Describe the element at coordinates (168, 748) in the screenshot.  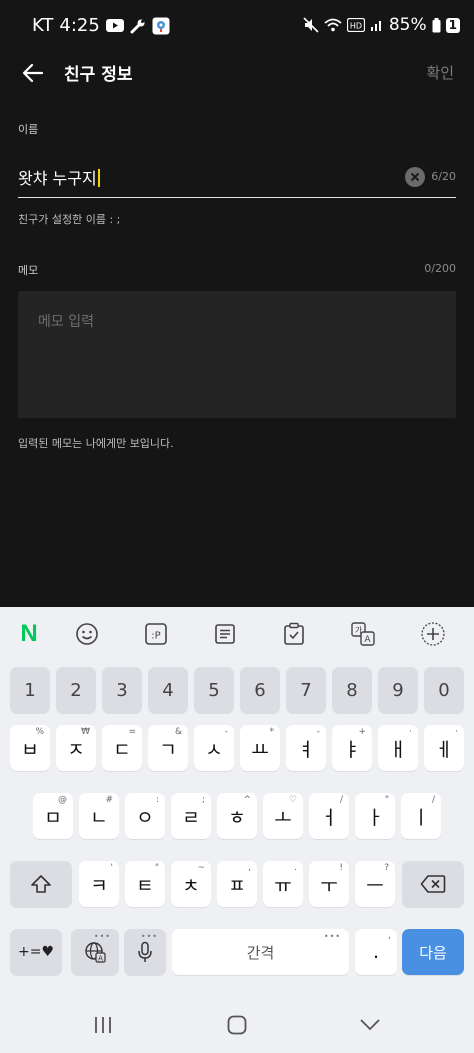
I see `letter-key: & ㄱ` at that location.